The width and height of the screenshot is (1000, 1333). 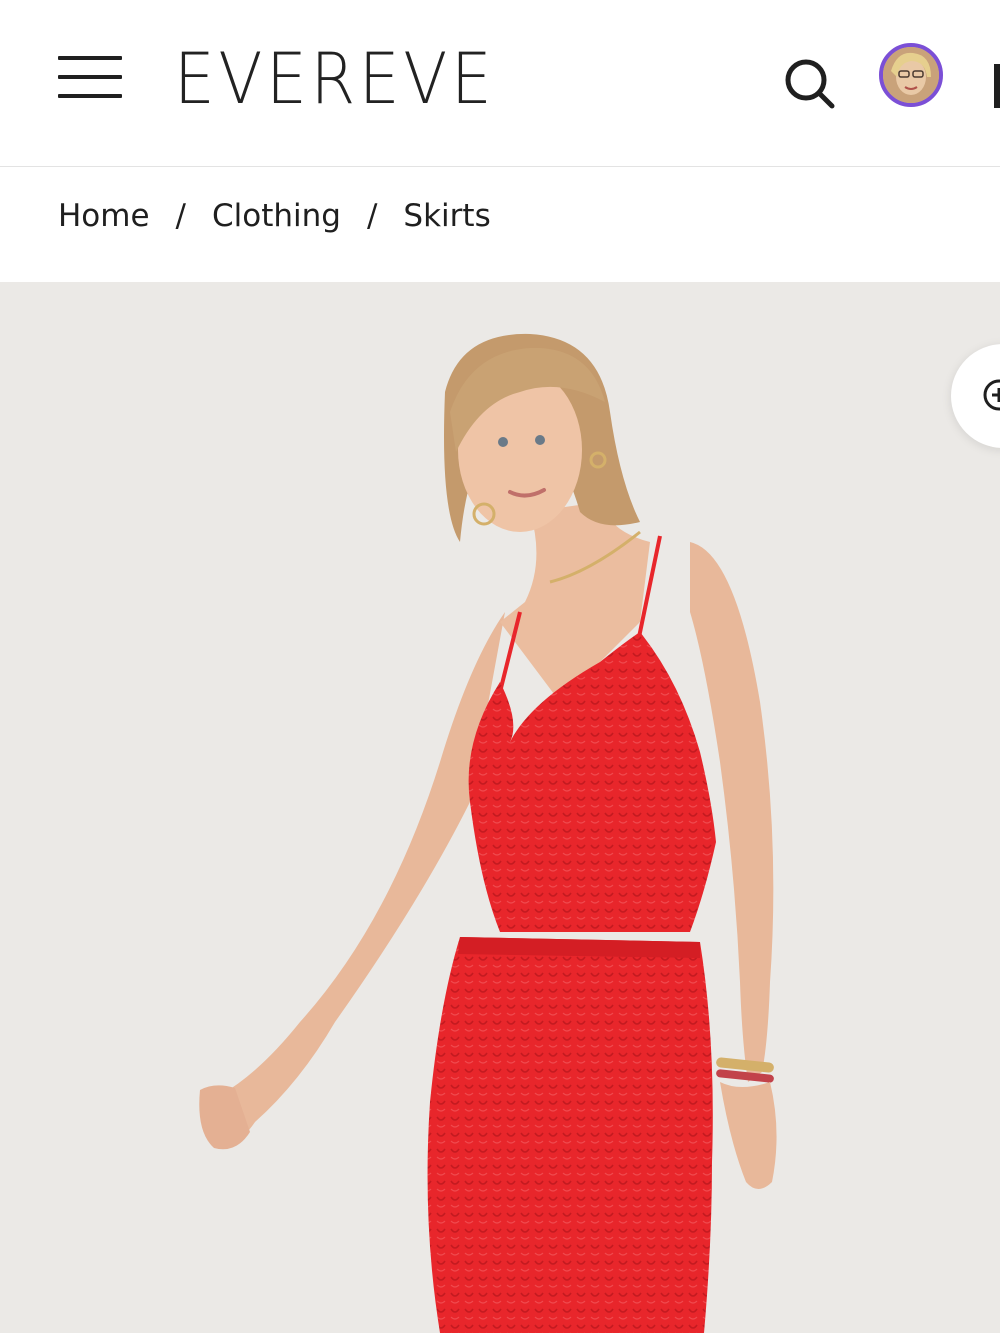 I want to click on hamburger-menu-icon, so click(x=90, y=78).